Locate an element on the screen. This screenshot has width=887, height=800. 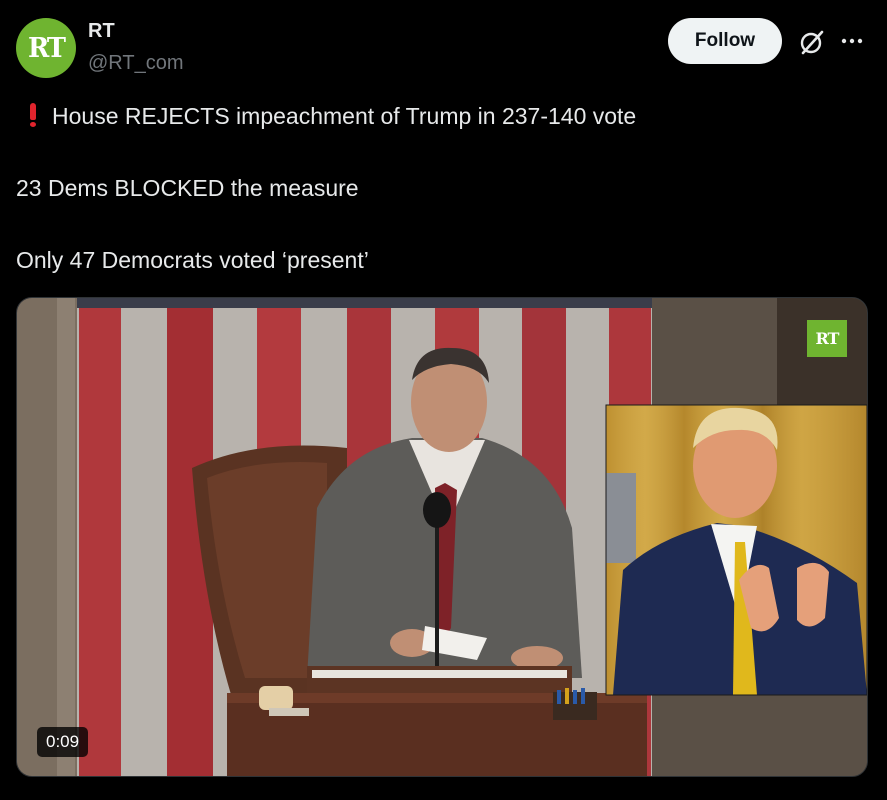
inset-photo is located at coordinates (736, 550).